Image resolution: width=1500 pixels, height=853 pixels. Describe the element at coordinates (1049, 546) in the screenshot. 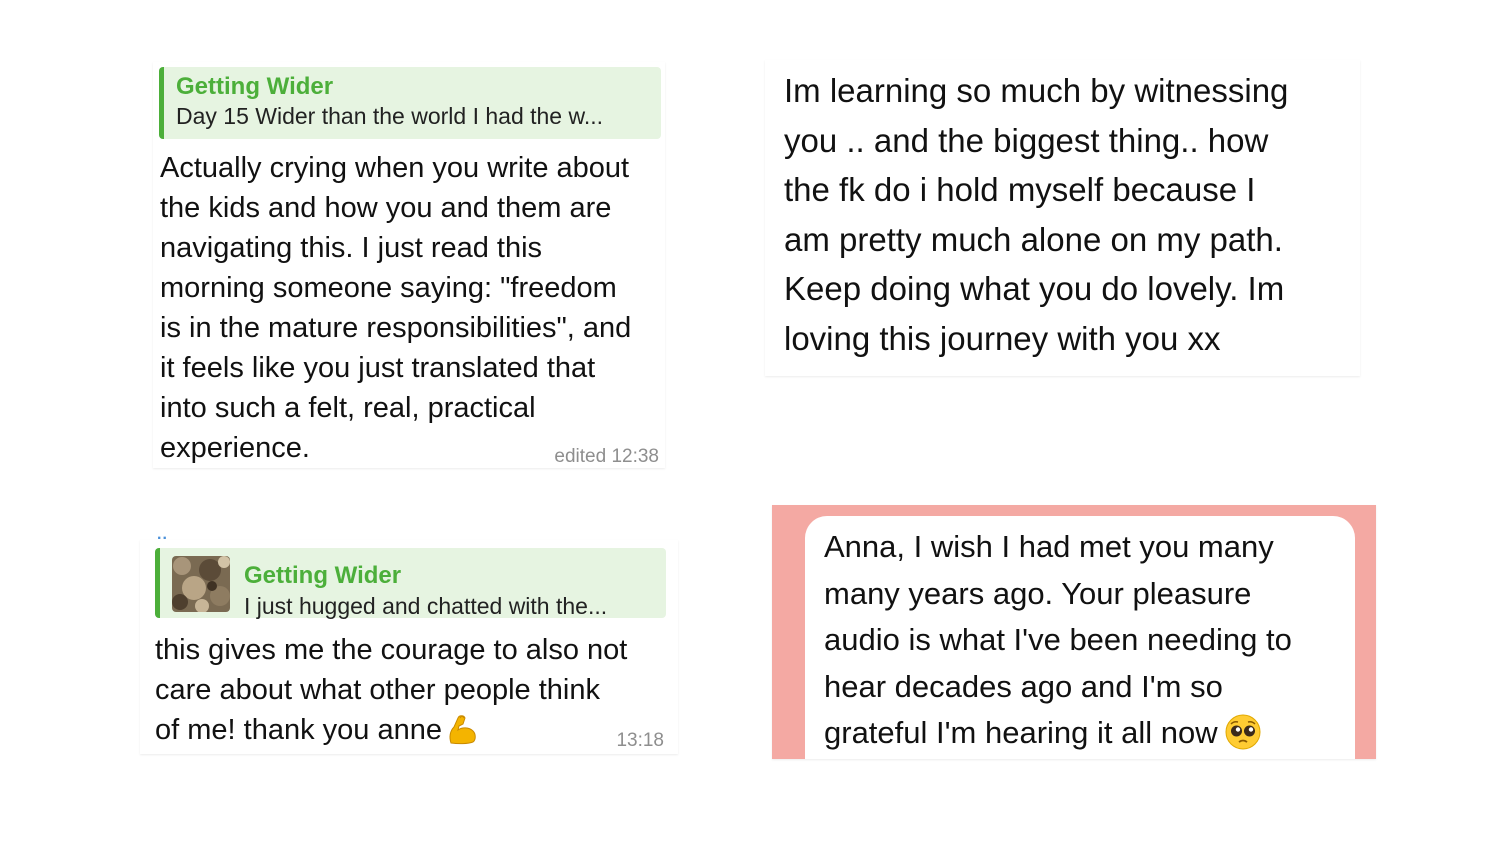

I see `message-line: Anna, I wish I had met you many` at that location.